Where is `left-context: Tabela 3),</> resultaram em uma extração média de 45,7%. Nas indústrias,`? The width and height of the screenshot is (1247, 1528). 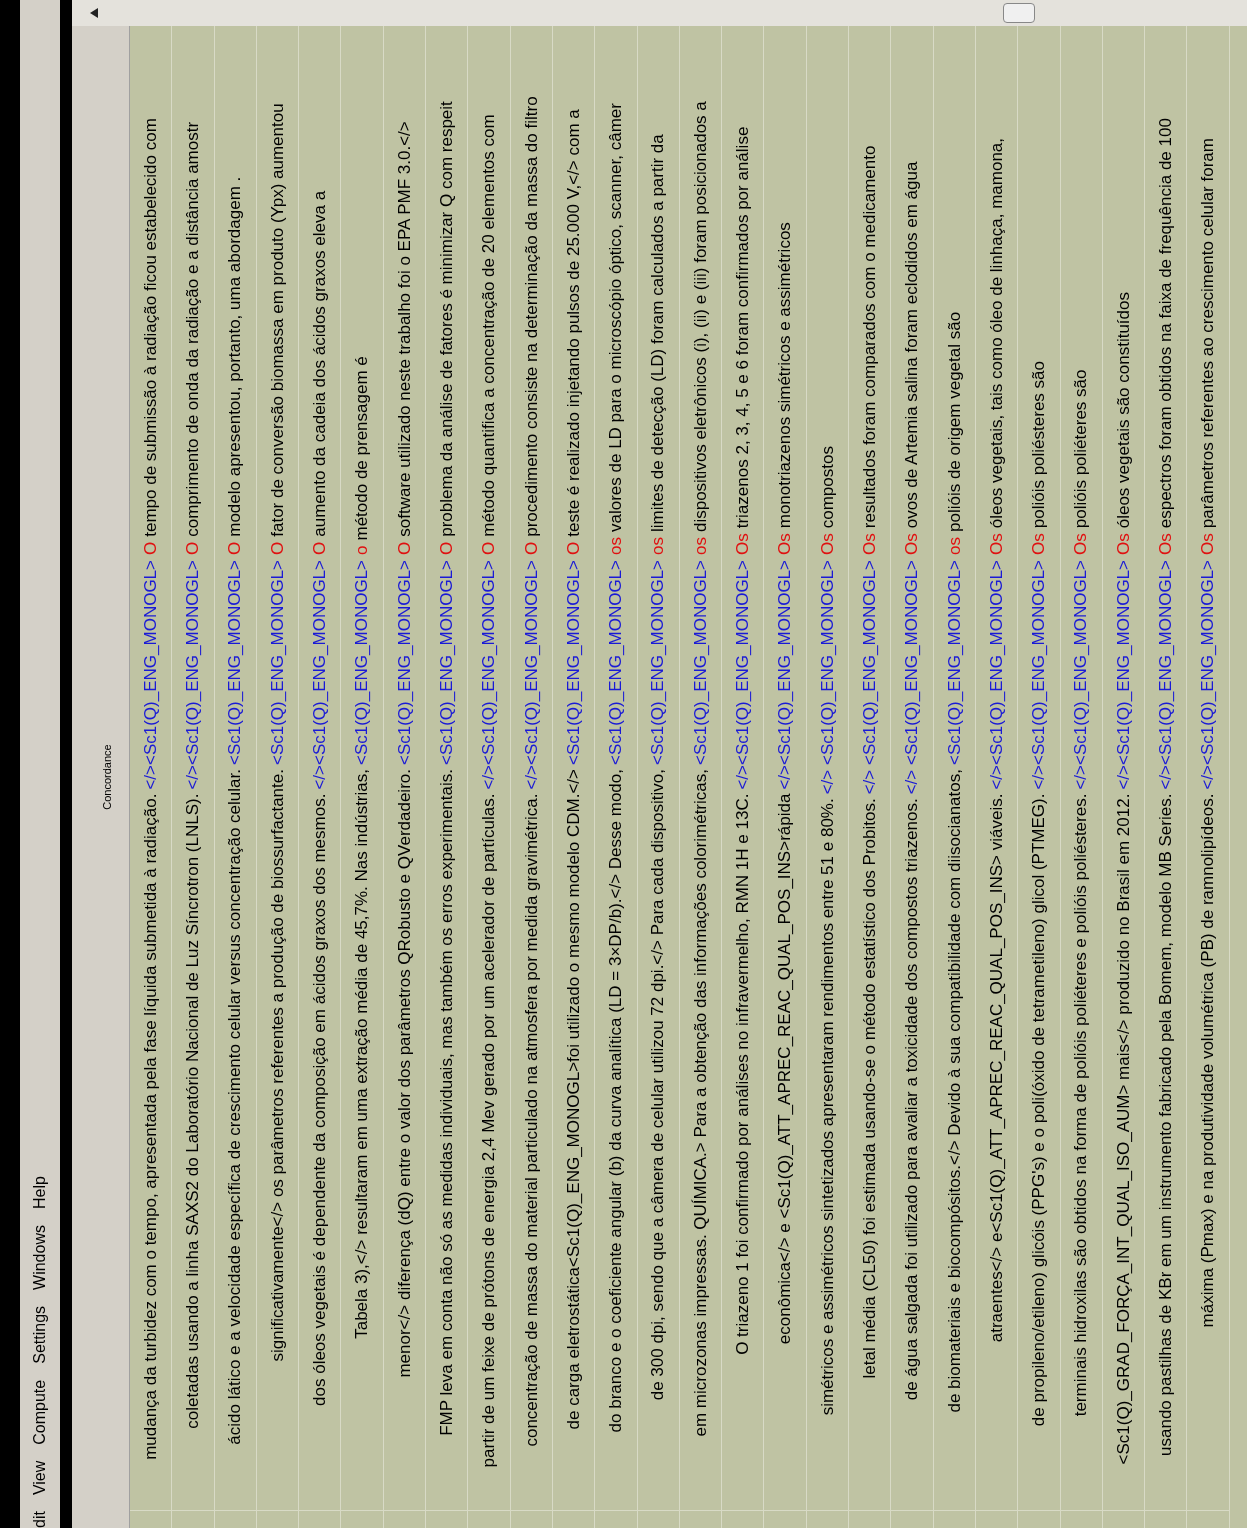
left-context: Tabela 3),</> resultaram em uma extração média de 45,7%. Nas indústrias, is located at coordinates (362, 1054).